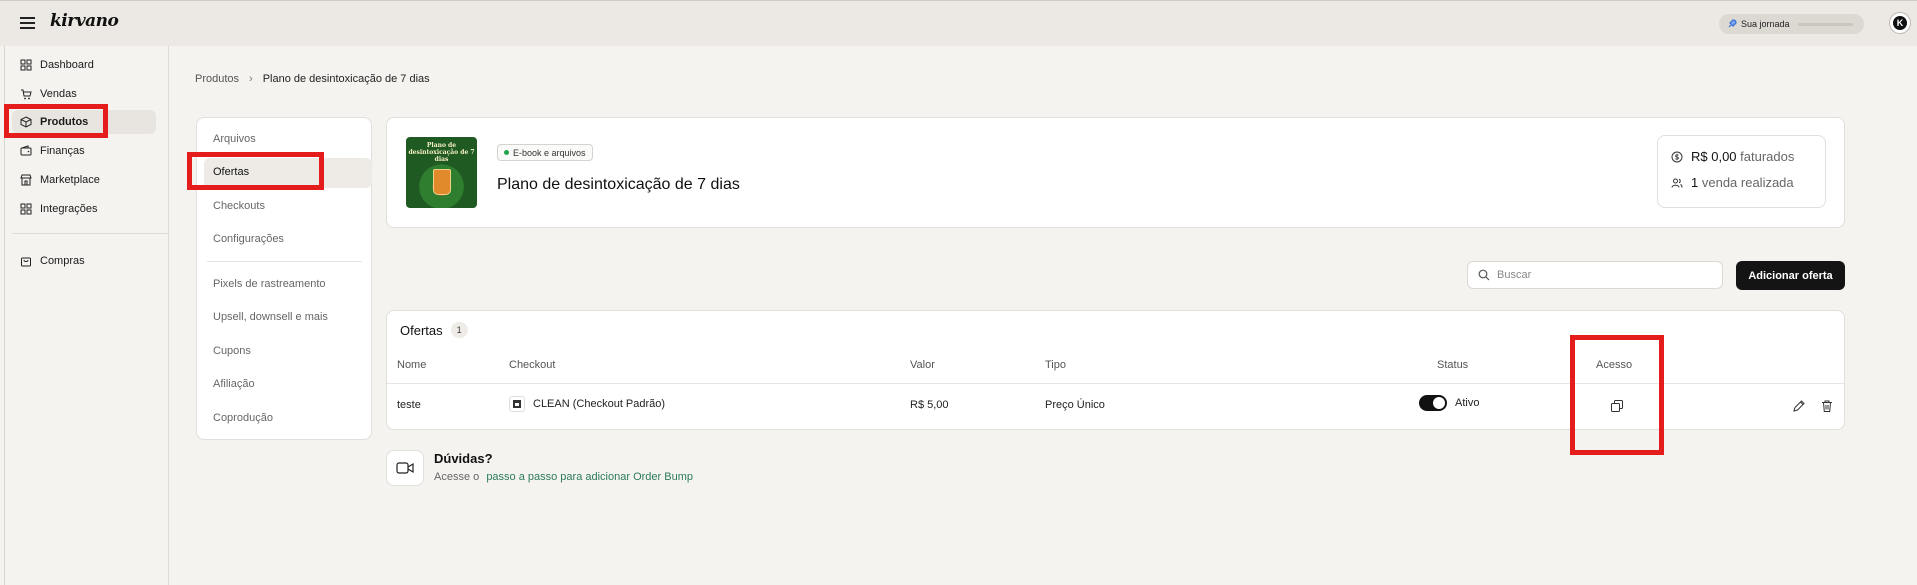 Image resolution: width=1917 pixels, height=585 pixels. What do you see at coordinates (1825, 24) in the screenshot?
I see `journey-bar` at bounding box center [1825, 24].